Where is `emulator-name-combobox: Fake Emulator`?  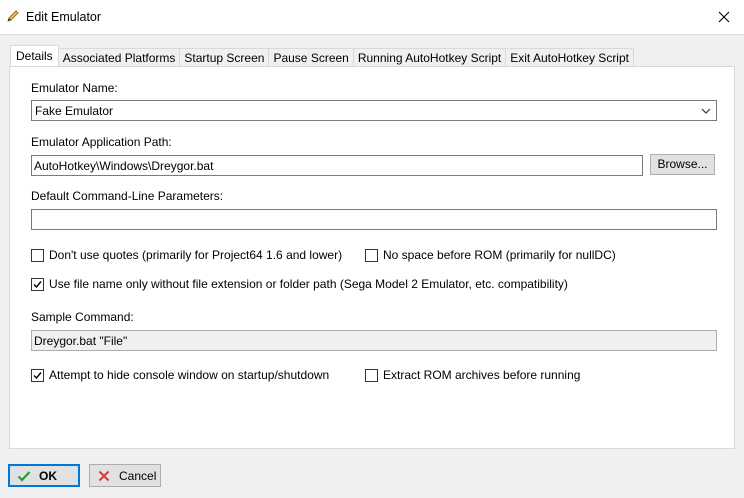 emulator-name-combobox: Fake Emulator is located at coordinates (374, 110).